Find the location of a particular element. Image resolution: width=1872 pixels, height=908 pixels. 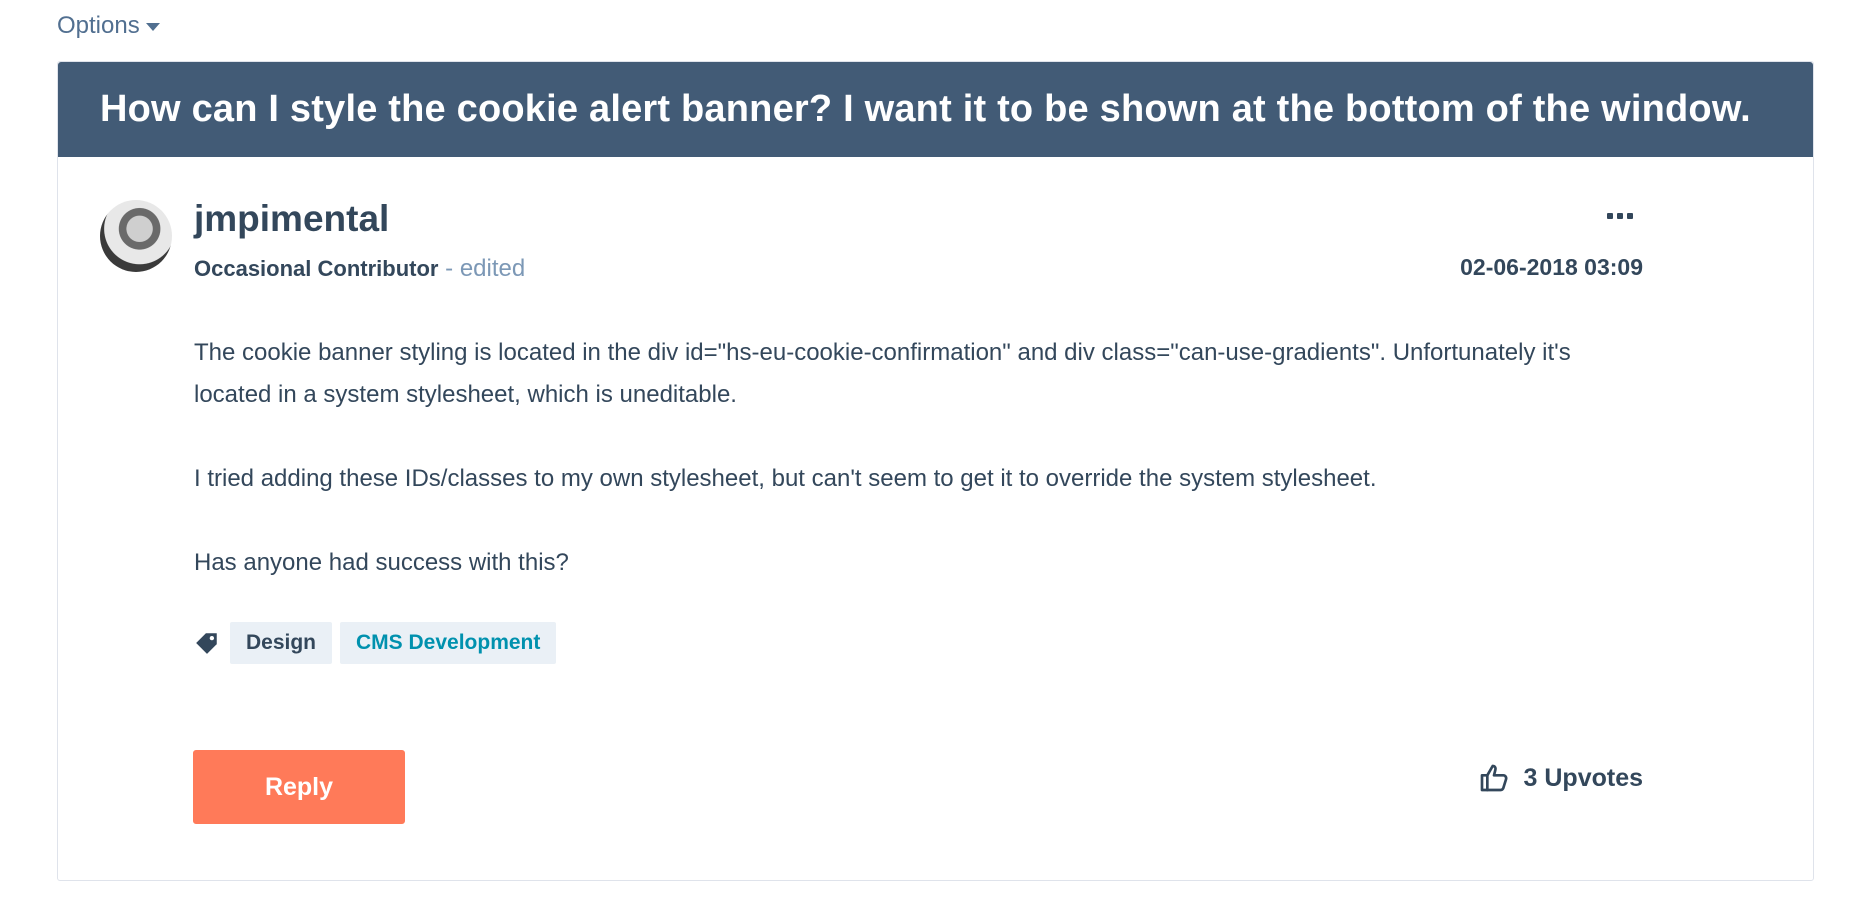

more-options-icon is located at coordinates (1620, 216).